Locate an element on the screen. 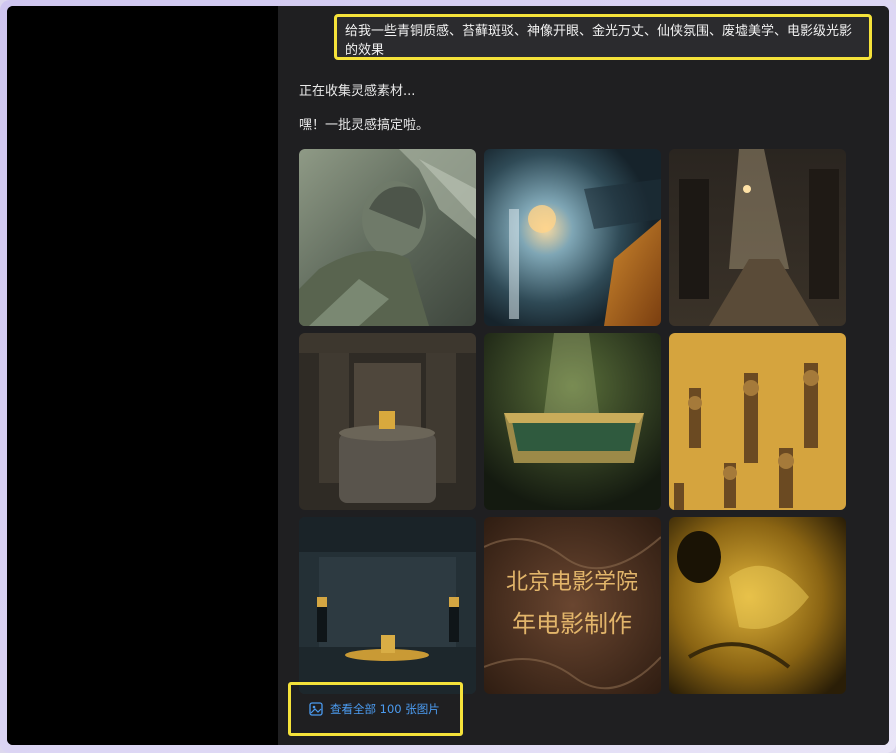 The image size is (896, 753). temple-altar-image is located at coordinates (387, 421).